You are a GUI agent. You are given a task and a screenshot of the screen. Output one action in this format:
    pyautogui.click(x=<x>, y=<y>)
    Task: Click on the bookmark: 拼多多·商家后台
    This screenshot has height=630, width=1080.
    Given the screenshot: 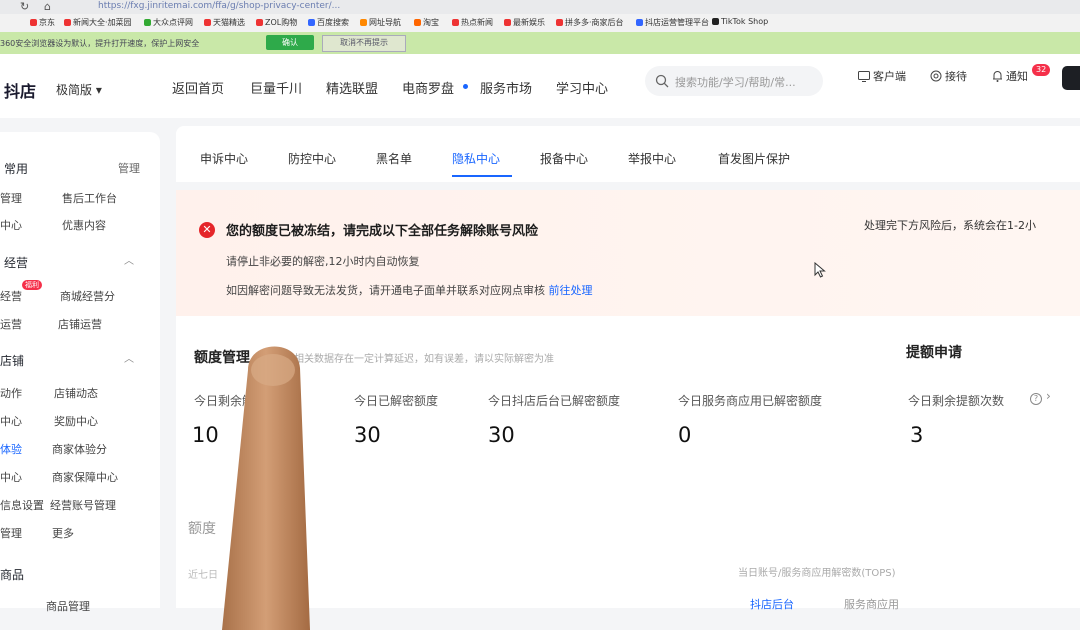 What is the action you would take?
    pyautogui.click(x=590, y=22)
    